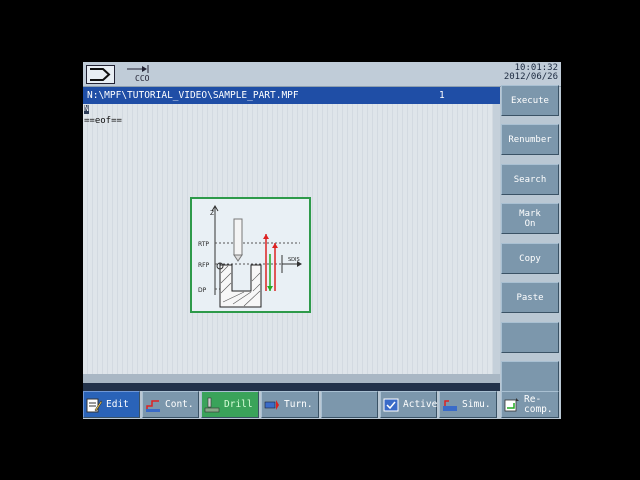 The width and height of the screenshot is (640, 480). I want to click on active-softkey: Active, so click(408, 404).